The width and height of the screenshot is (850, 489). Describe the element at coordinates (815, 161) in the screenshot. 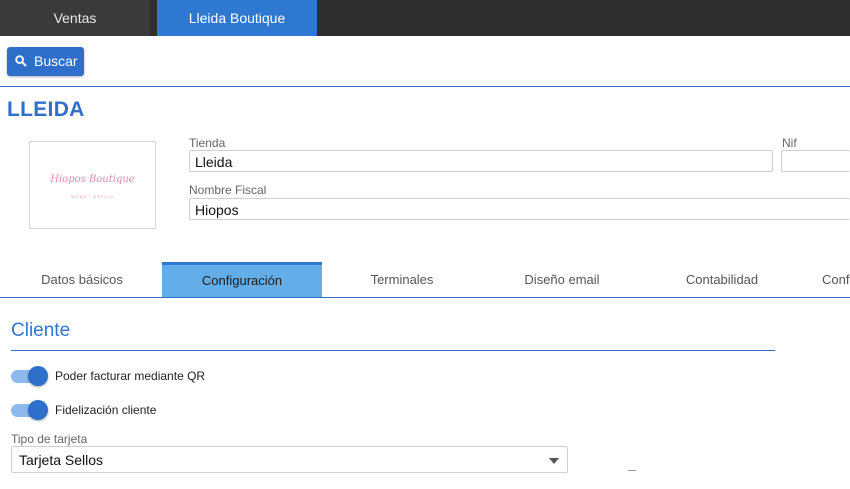

I see `nif-field` at that location.